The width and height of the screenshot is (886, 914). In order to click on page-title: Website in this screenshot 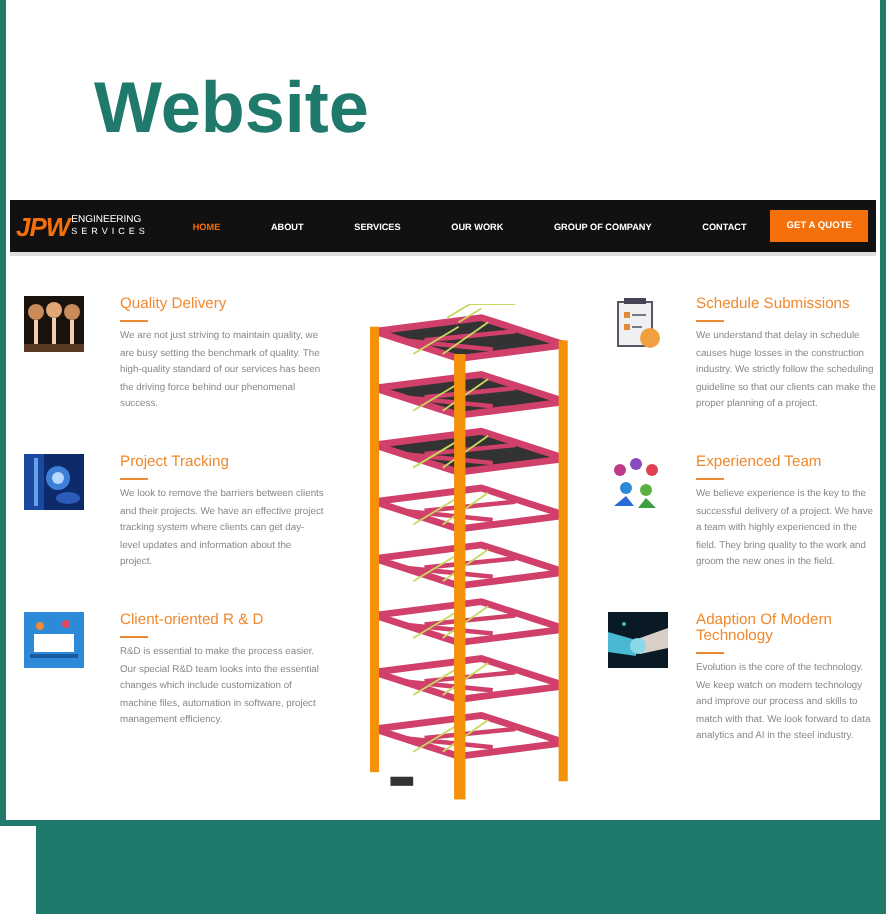, I will do `click(231, 108)`.